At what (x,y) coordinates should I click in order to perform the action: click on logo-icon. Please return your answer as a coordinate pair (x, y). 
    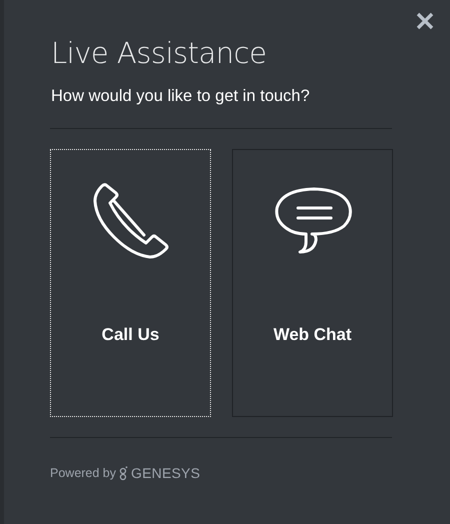
    Looking at the image, I should click on (123, 473).